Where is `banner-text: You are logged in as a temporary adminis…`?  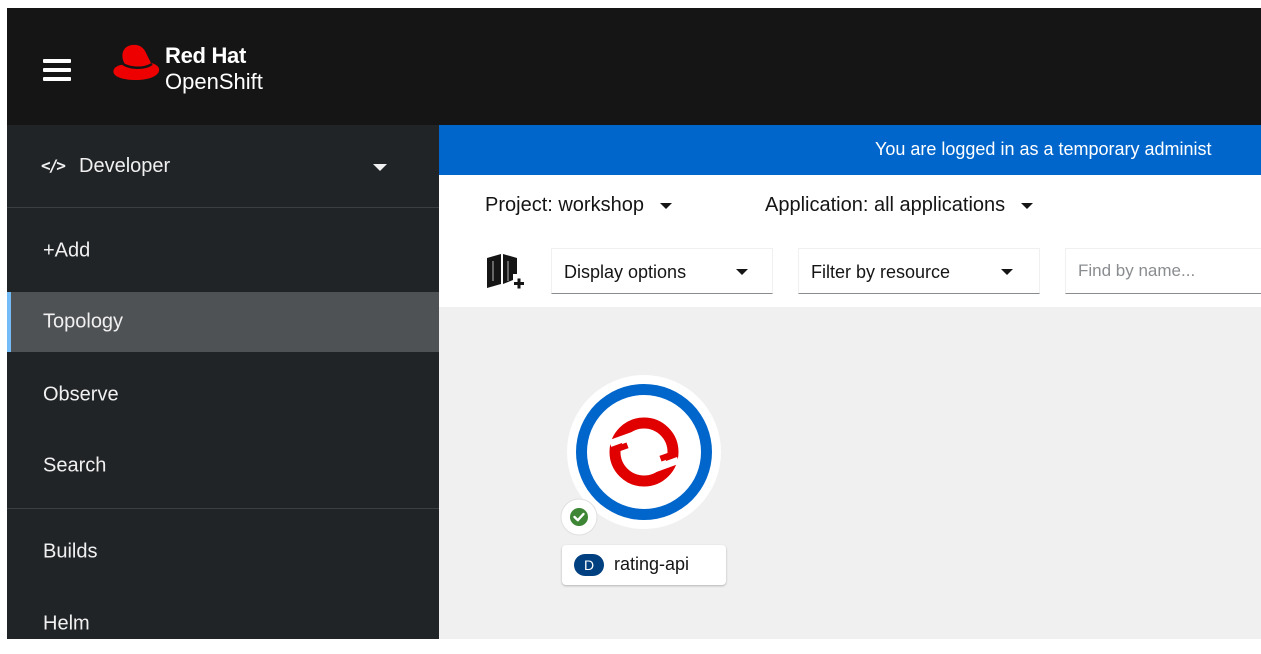 banner-text: You are logged in as a temporary adminis… is located at coordinates (1043, 149).